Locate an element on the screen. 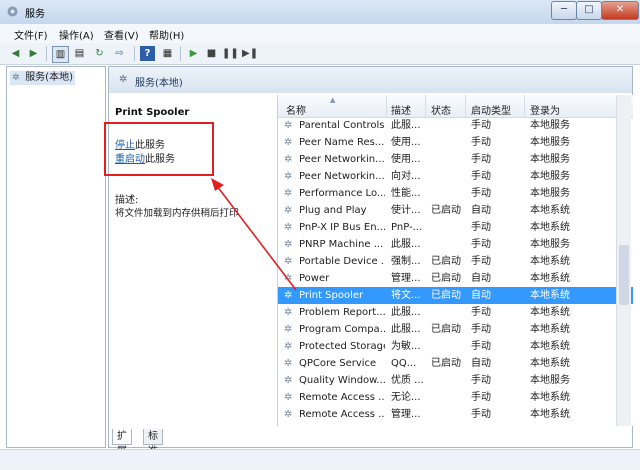 This screenshot has height=470, width=640. show-tree-icon: ▥ is located at coordinates (60, 54).